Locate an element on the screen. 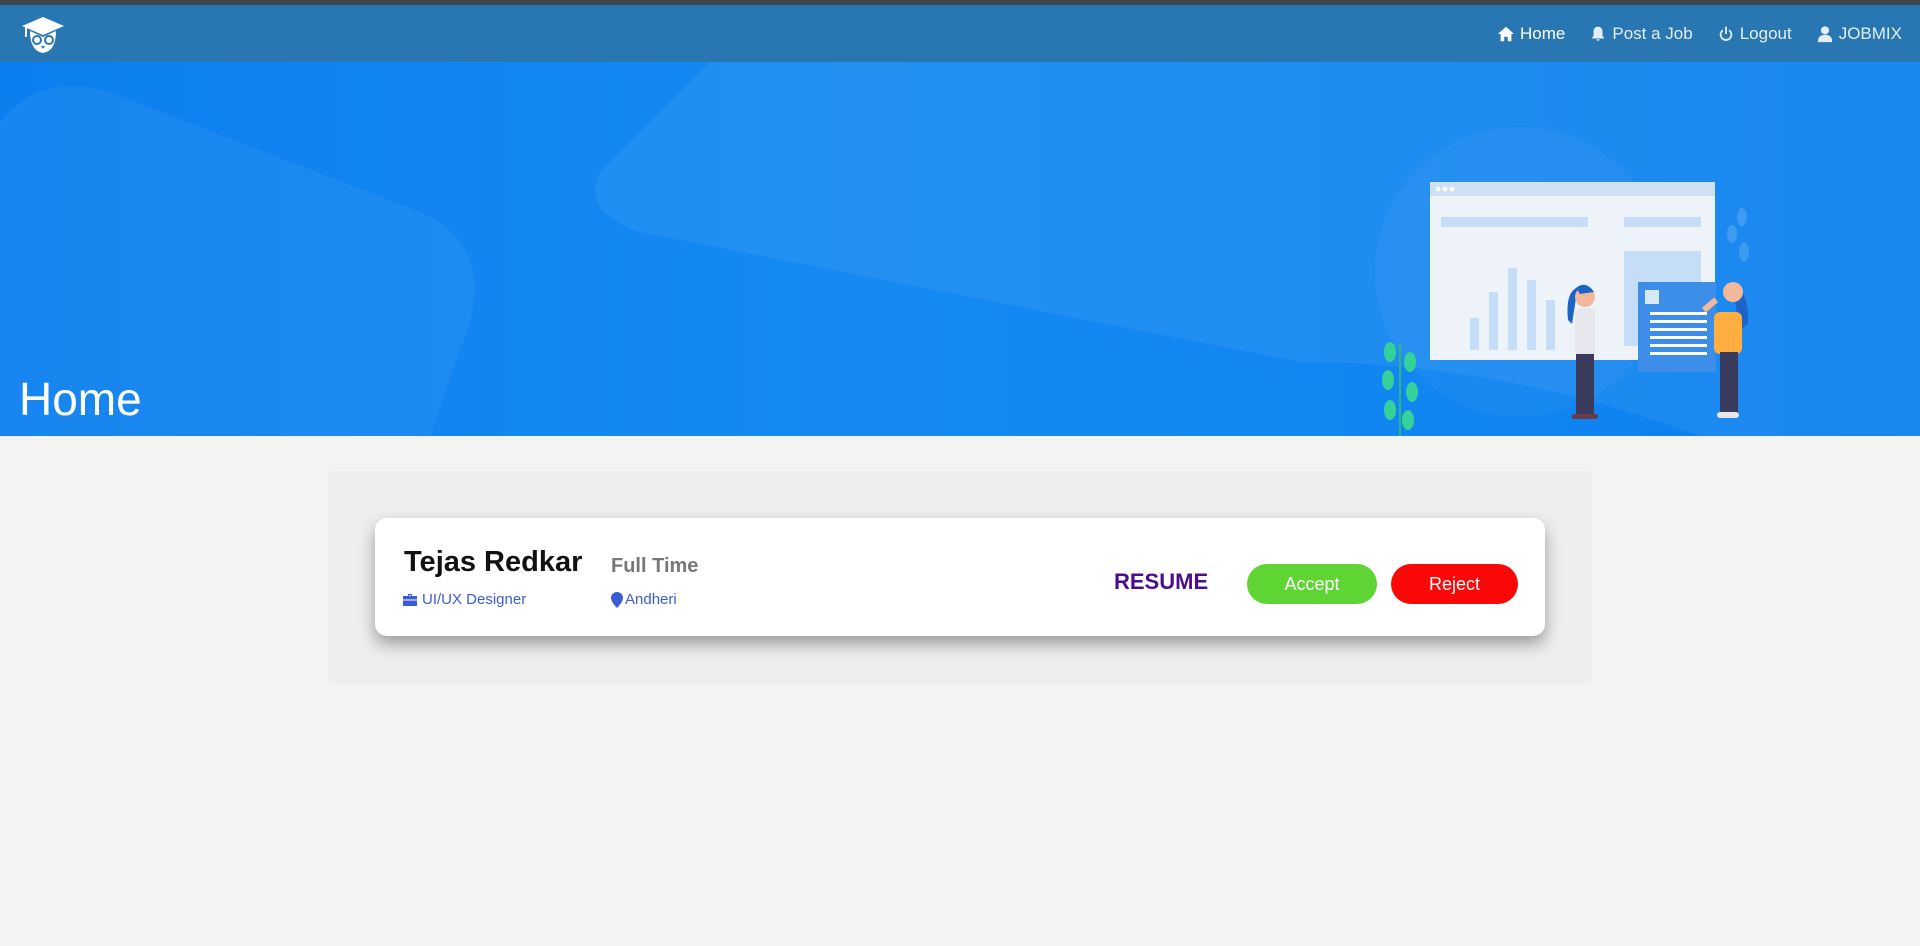  document-card-illustration is located at coordinates (1677, 327).